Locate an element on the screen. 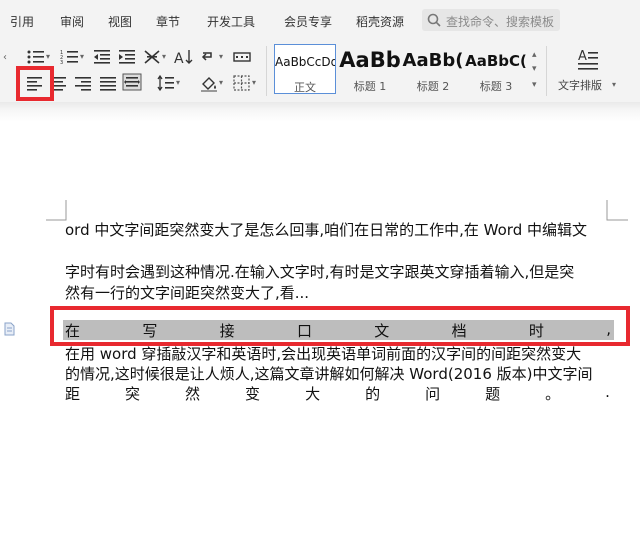  doc-char: . is located at coordinates (607, 392).